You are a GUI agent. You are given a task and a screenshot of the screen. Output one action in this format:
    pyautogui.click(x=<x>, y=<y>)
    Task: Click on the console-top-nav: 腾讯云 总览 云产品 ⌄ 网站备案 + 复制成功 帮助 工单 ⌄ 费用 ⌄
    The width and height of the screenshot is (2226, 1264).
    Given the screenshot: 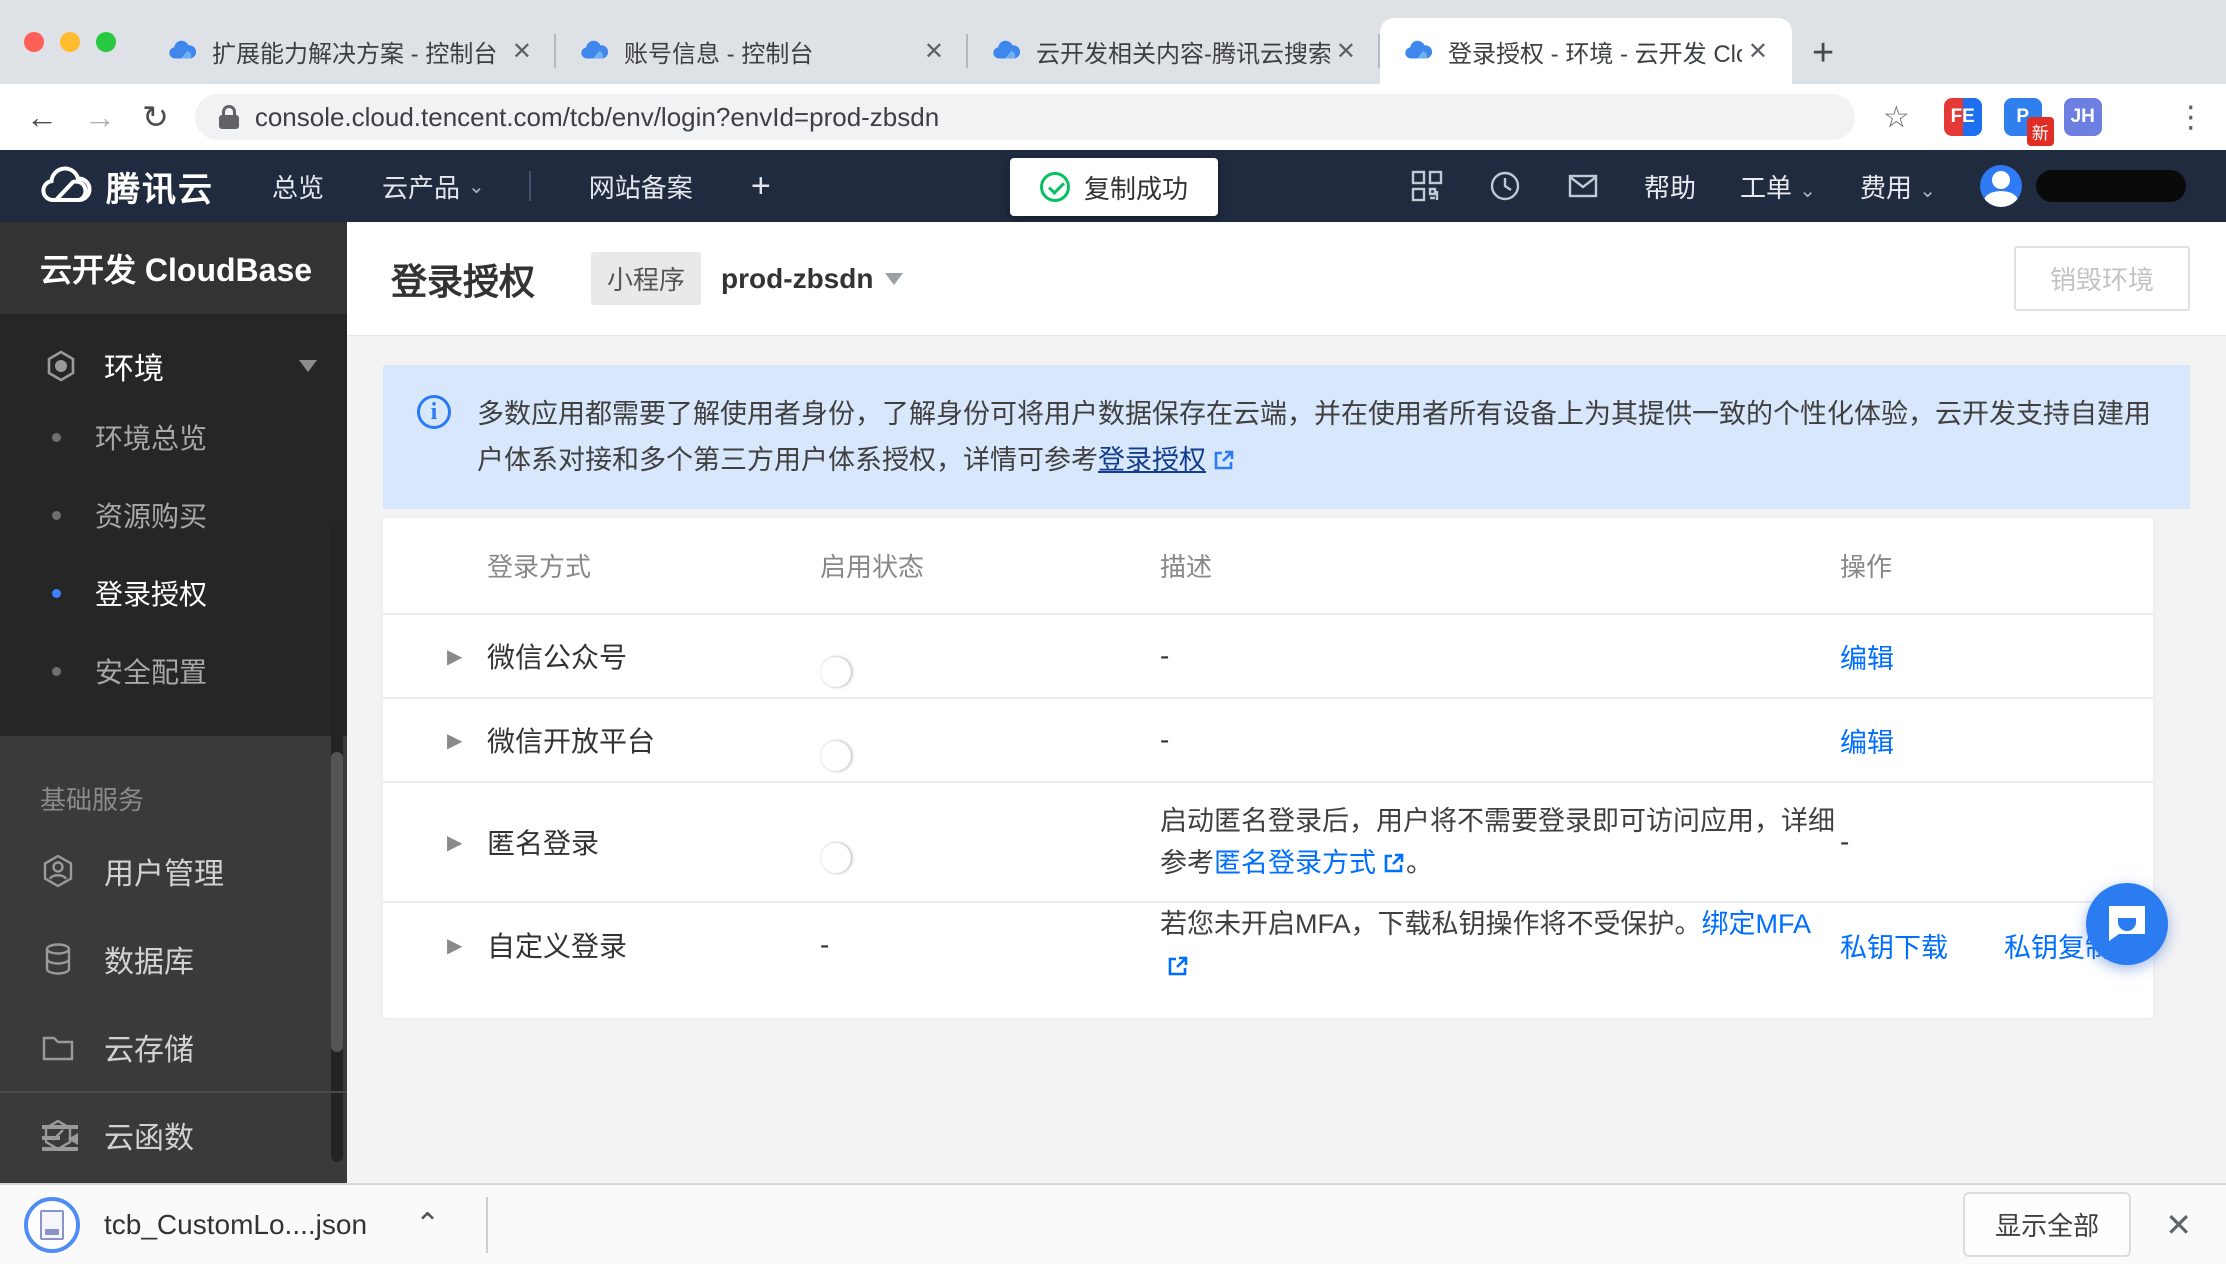 What is the action you would take?
    pyautogui.click(x=1113, y=186)
    